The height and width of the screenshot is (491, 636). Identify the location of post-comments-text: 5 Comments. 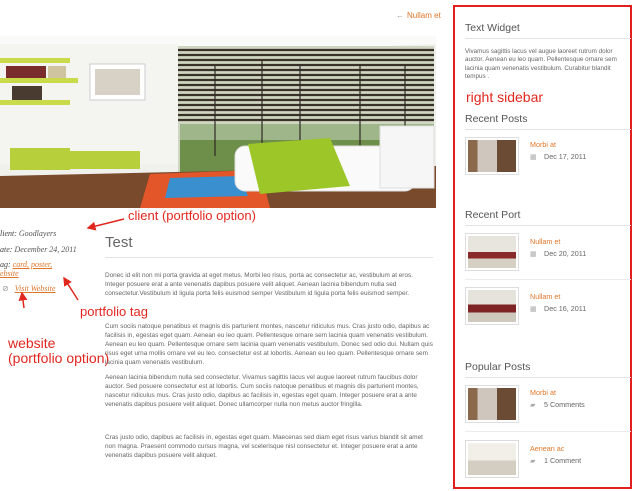
(564, 404).